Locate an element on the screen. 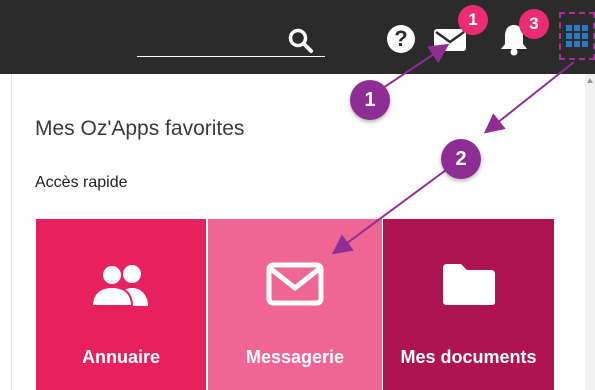 Image resolution: width=595 pixels, height=390 pixels. scrollbar is located at coordinates (590, 232).